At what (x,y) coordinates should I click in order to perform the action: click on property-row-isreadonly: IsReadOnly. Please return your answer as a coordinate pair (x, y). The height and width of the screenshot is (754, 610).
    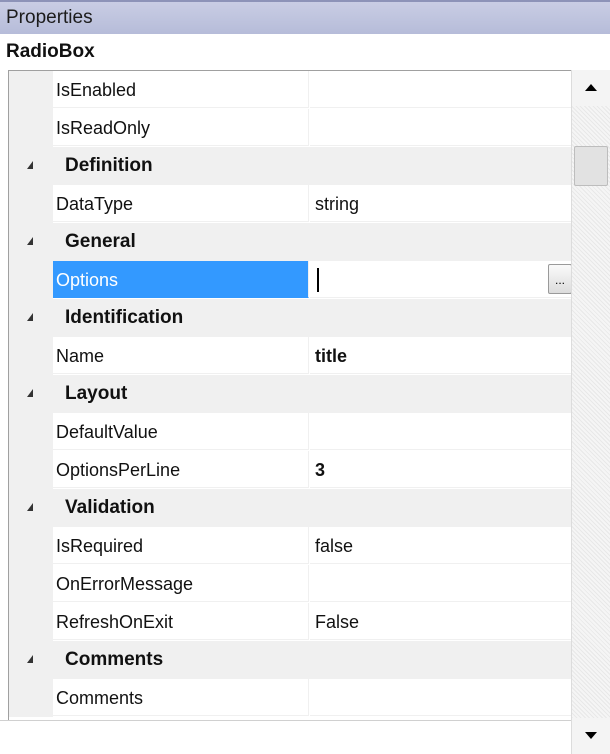
    Looking at the image, I should click on (290, 128).